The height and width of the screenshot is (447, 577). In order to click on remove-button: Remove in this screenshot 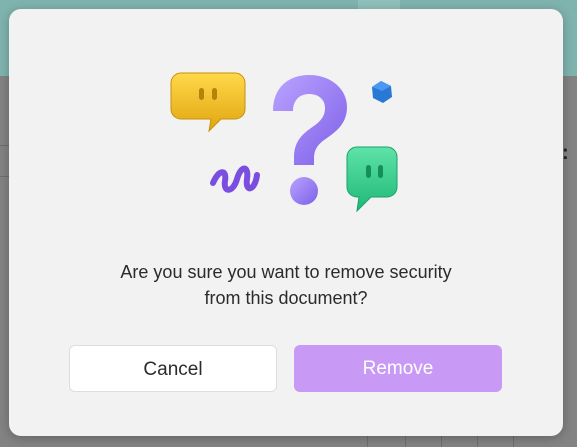, I will do `click(398, 368)`.